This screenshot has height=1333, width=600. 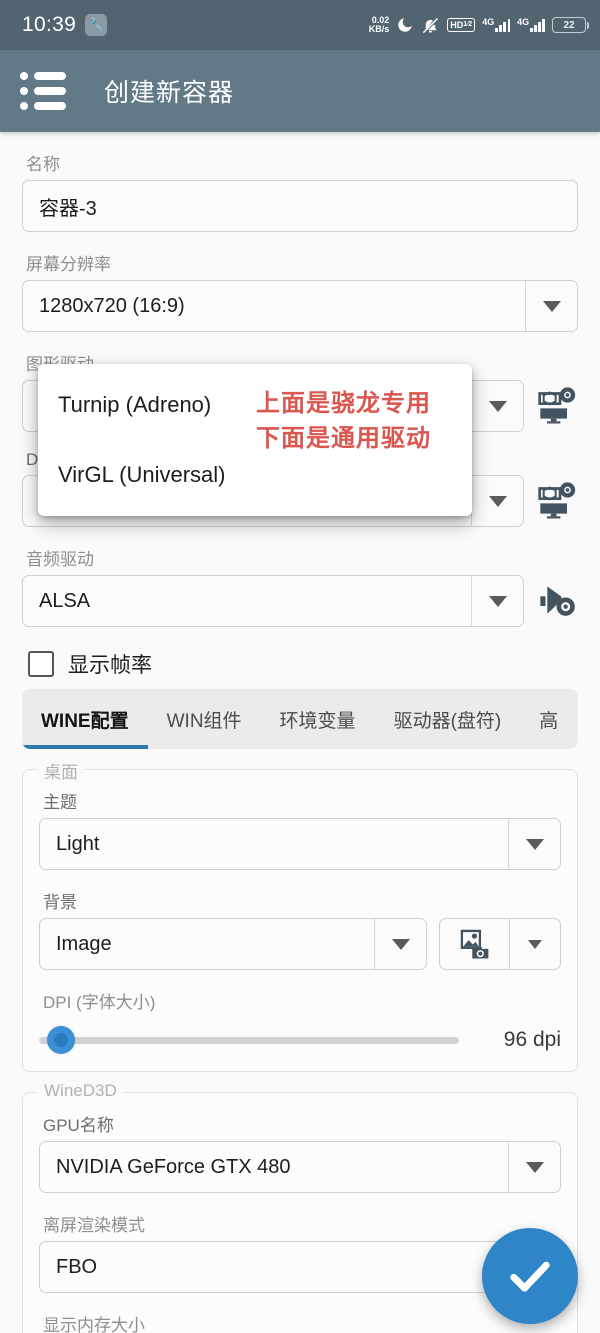 I want to click on theme-label: 主题, so click(x=60, y=802).